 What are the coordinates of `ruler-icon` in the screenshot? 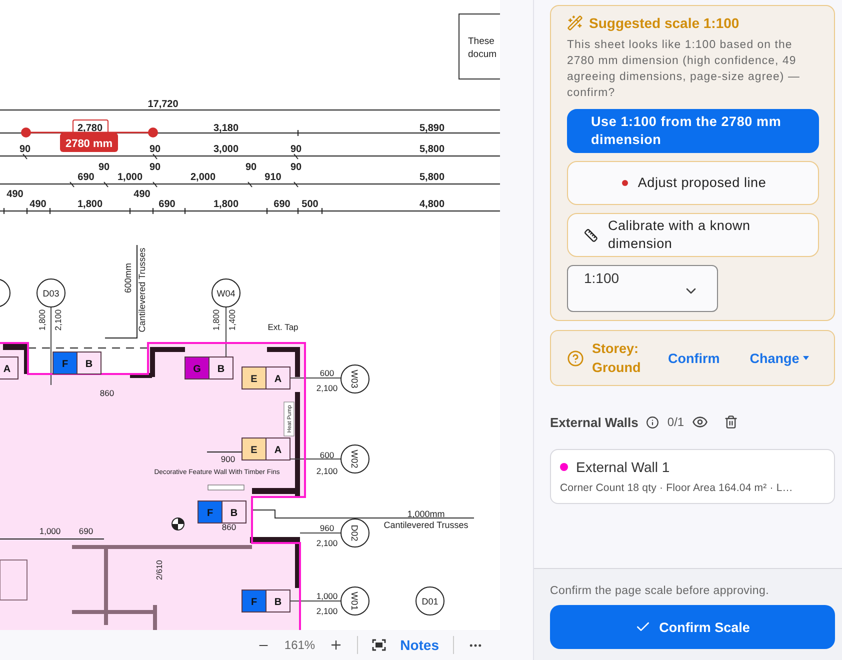 It's located at (591, 235).